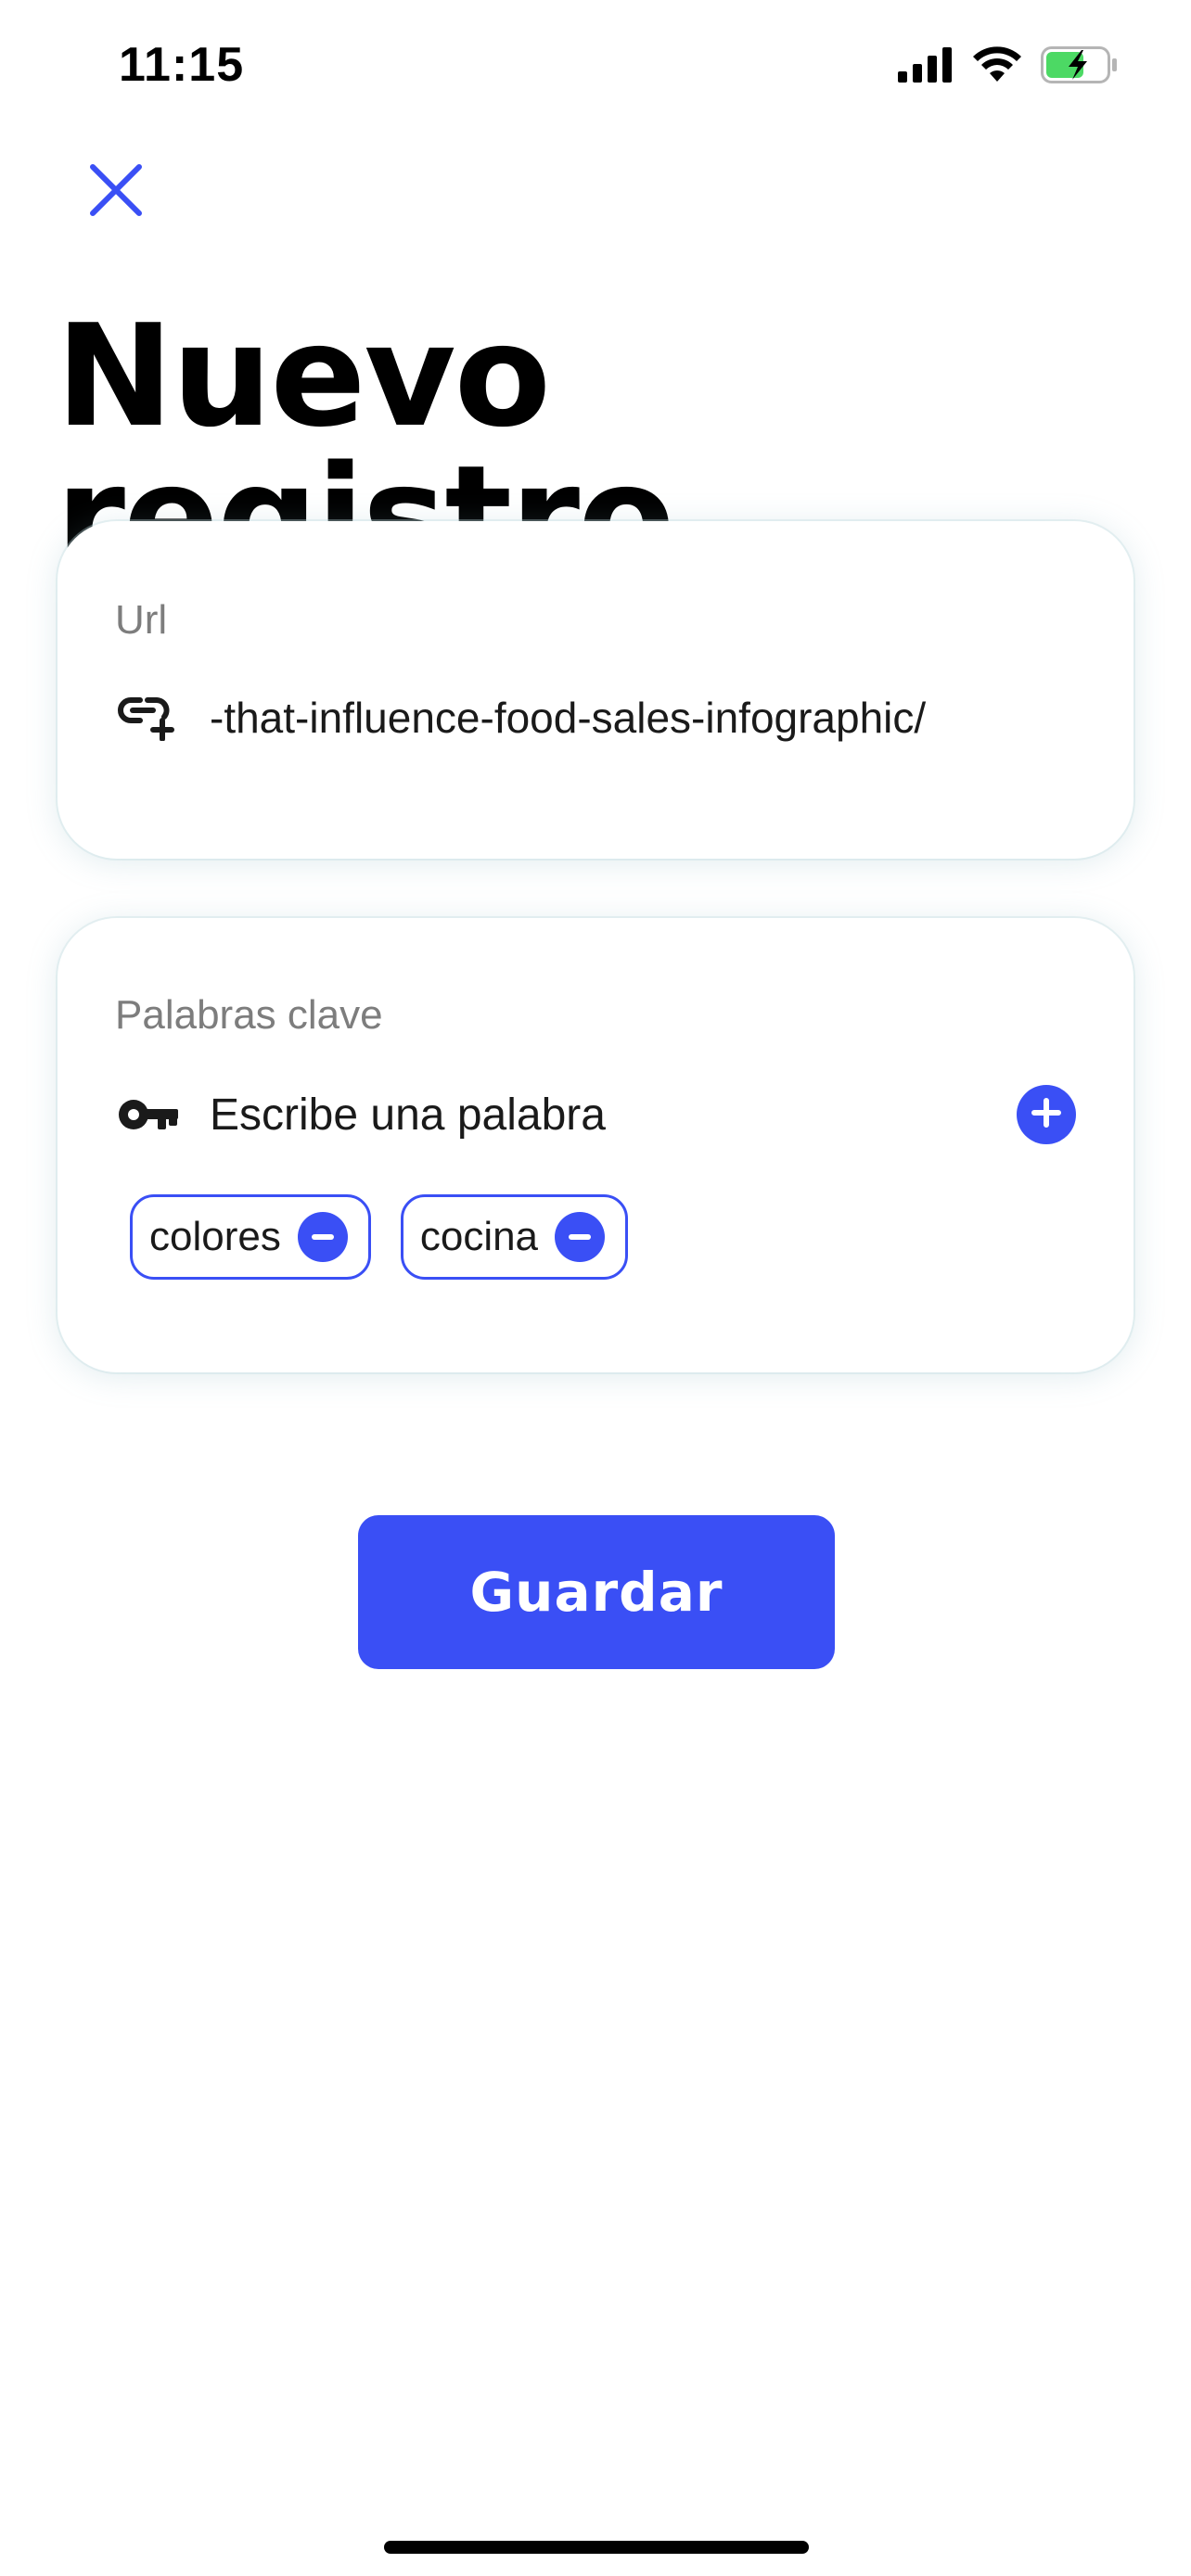 Image resolution: width=1191 pixels, height=2576 pixels. What do you see at coordinates (379, 1237) in the screenshot?
I see `keyword-chips: colores cocina` at bounding box center [379, 1237].